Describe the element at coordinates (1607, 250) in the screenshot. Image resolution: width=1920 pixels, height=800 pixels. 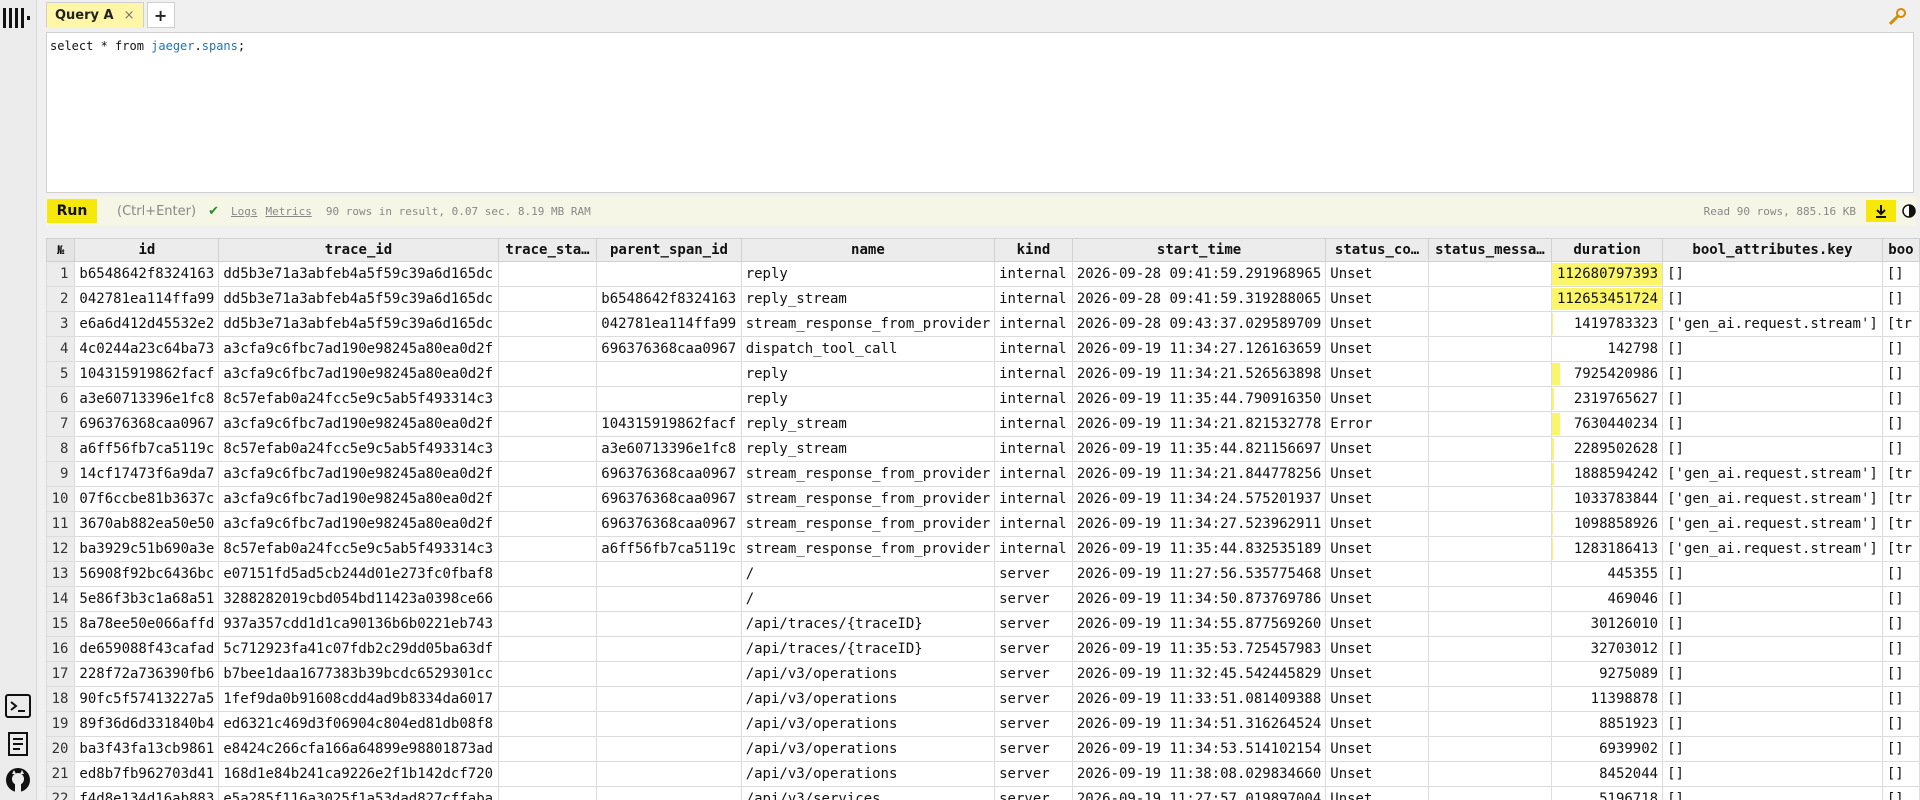
I see `column-header-duration: duration` at that location.